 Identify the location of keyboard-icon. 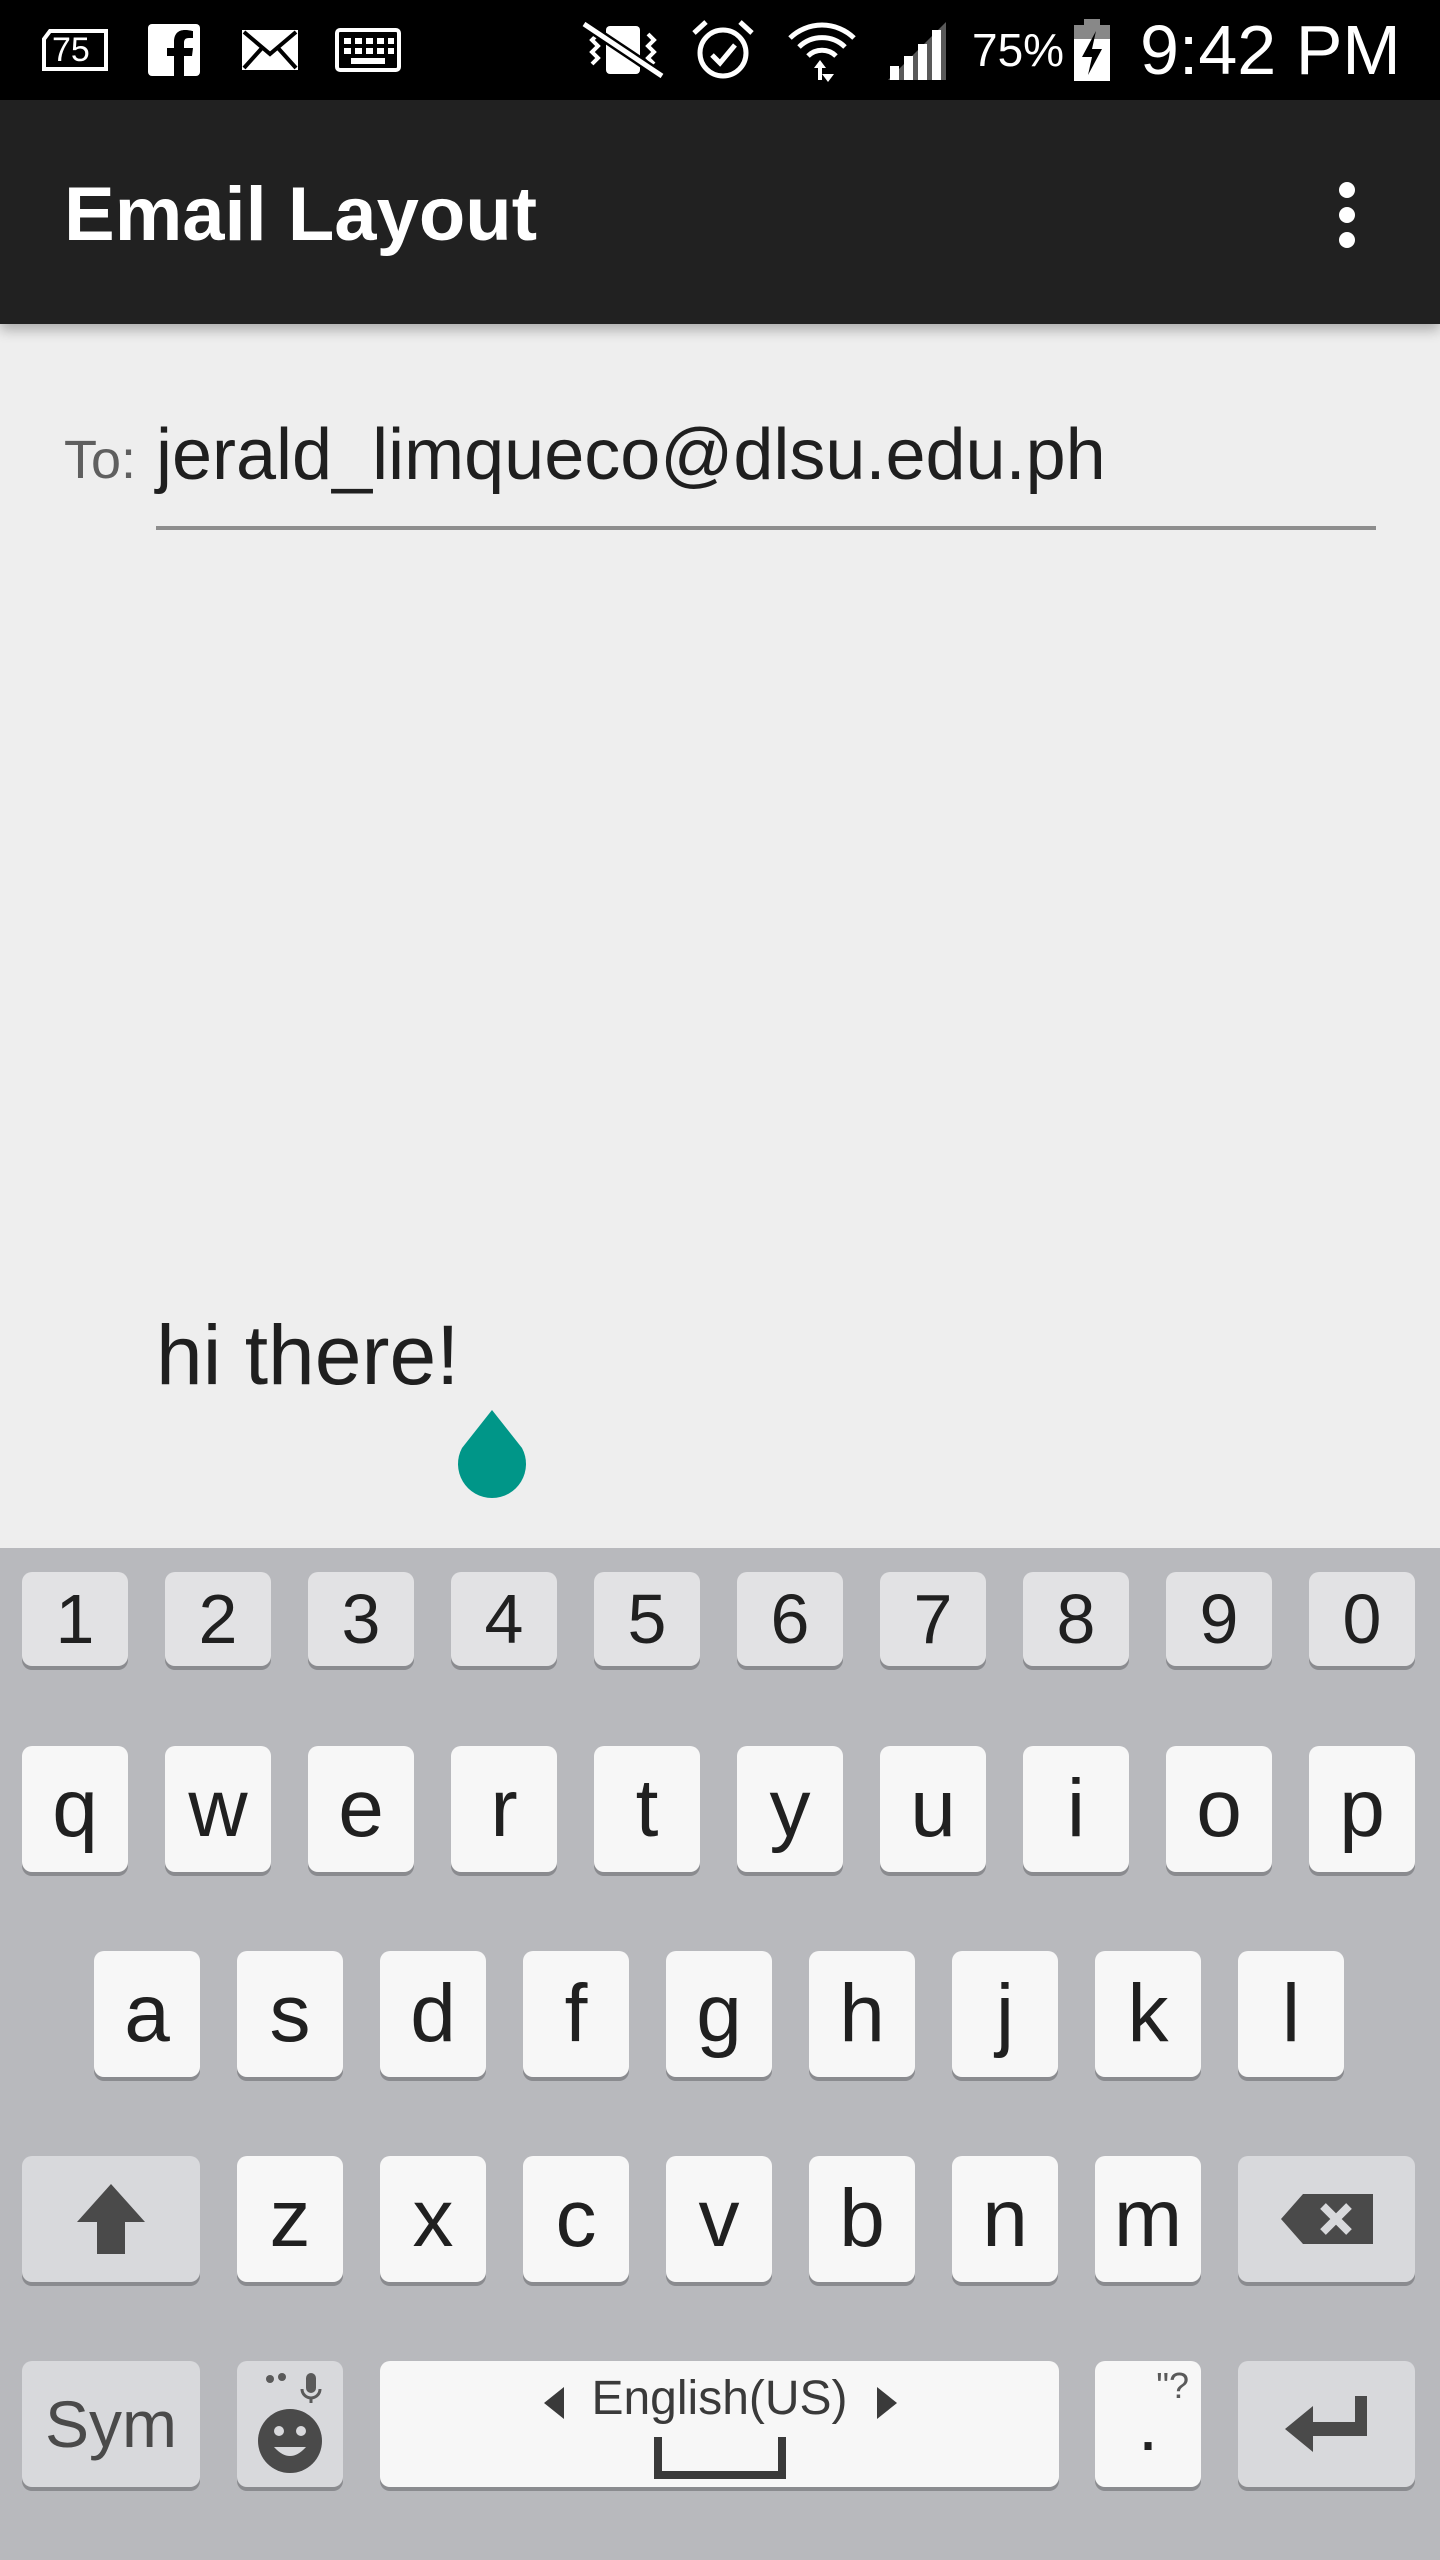
(368, 50).